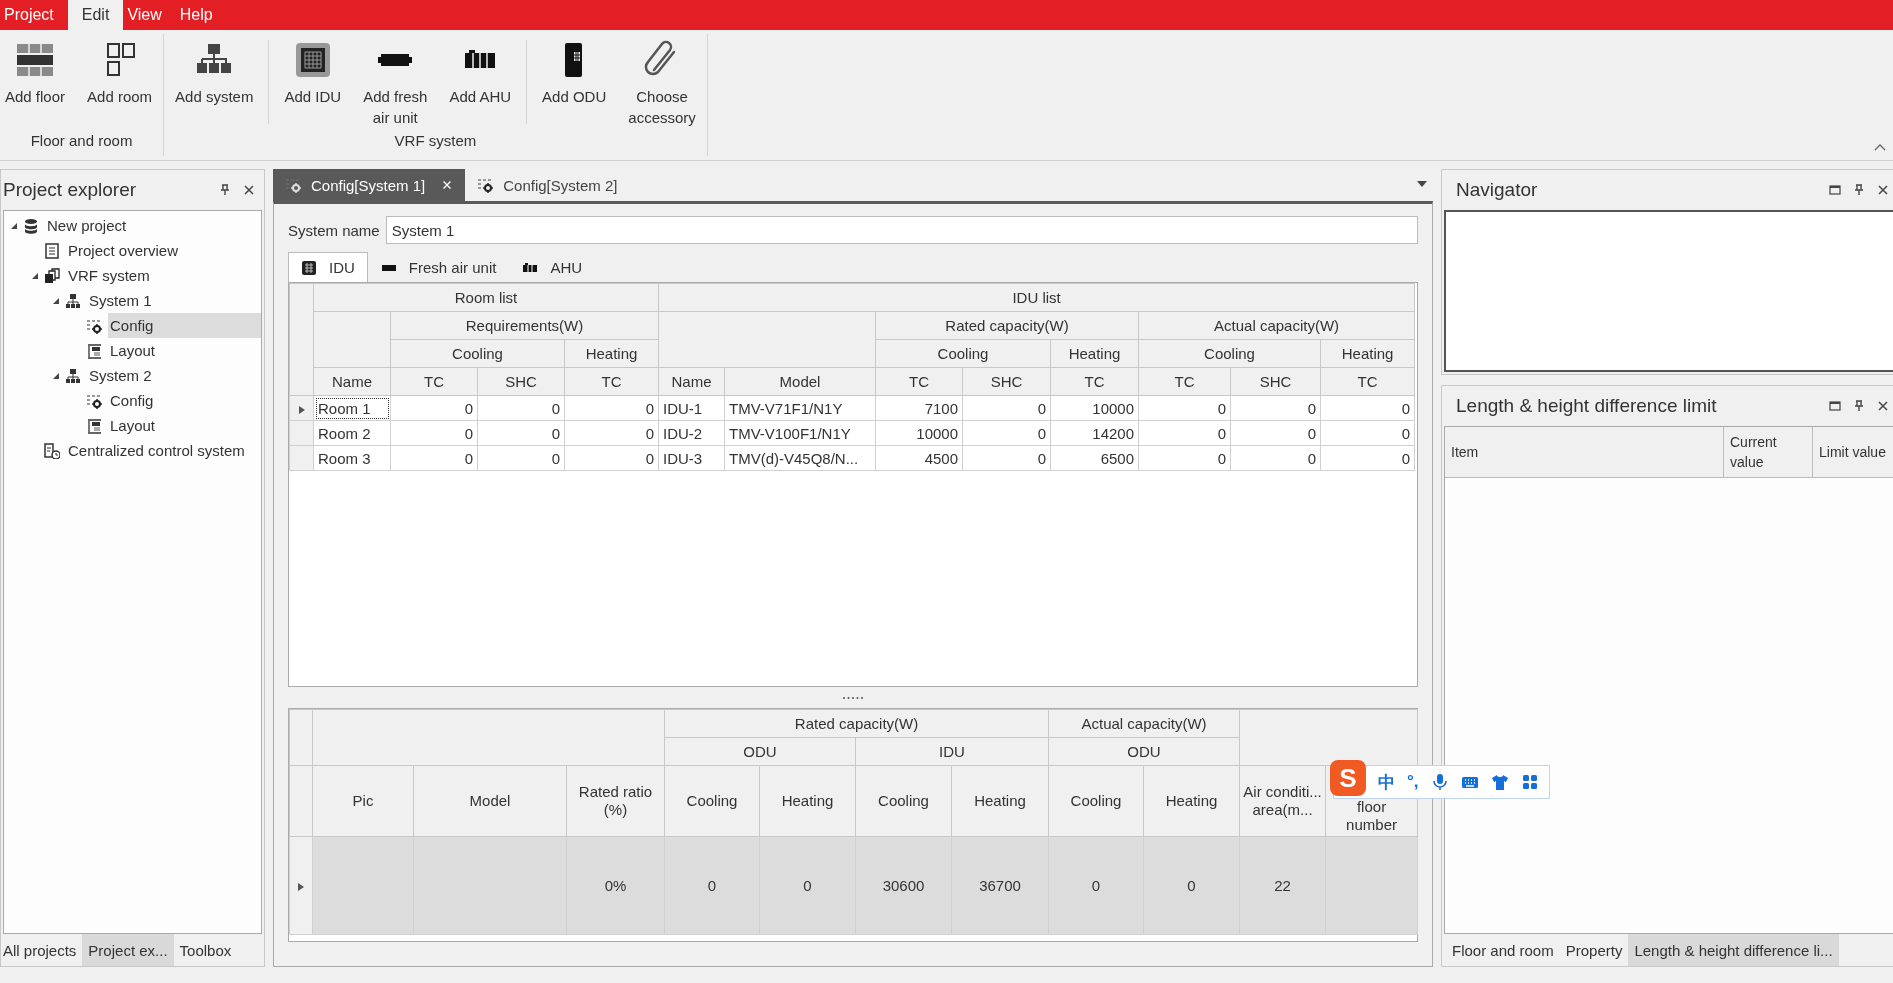 The width and height of the screenshot is (1893, 983). What do you see at coordinates (309, 267) in the screenshot?
I see `grid-unit-icon` at bounding box center [309, 267].